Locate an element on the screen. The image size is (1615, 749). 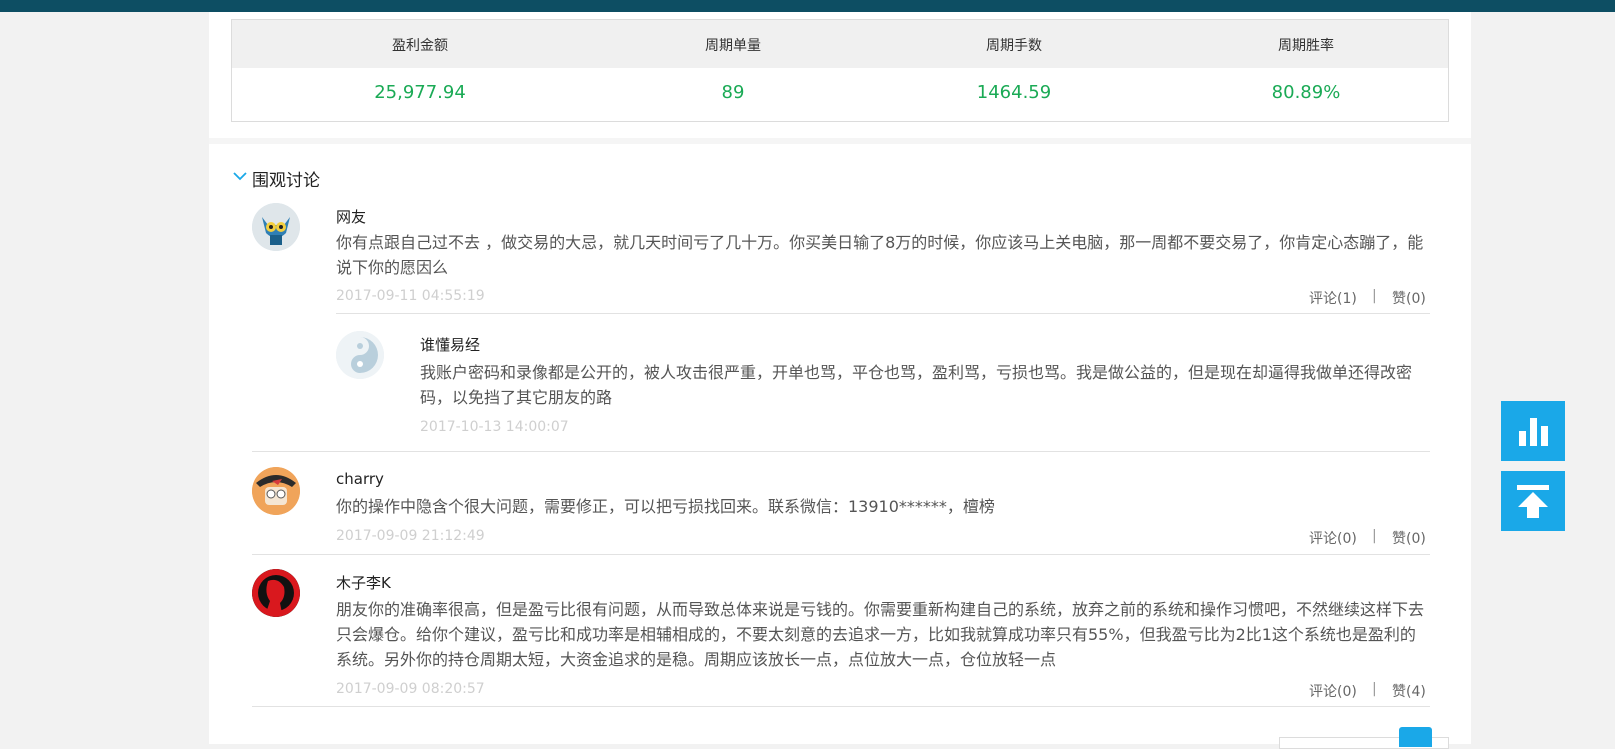
stat-label: 周期单量 is located at coordinates (733, 46).